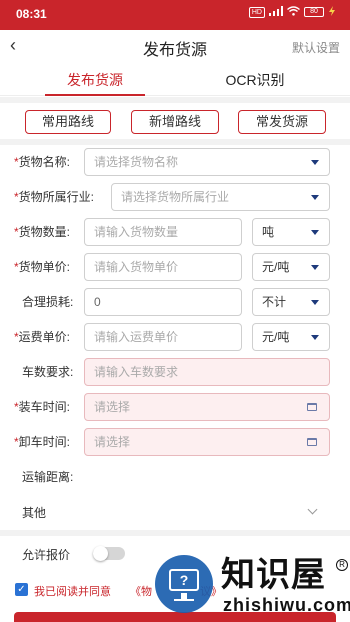 The width and height of the screenshot is (350, 622). I want to click on watermark-logo: ?, so click(184, 584).